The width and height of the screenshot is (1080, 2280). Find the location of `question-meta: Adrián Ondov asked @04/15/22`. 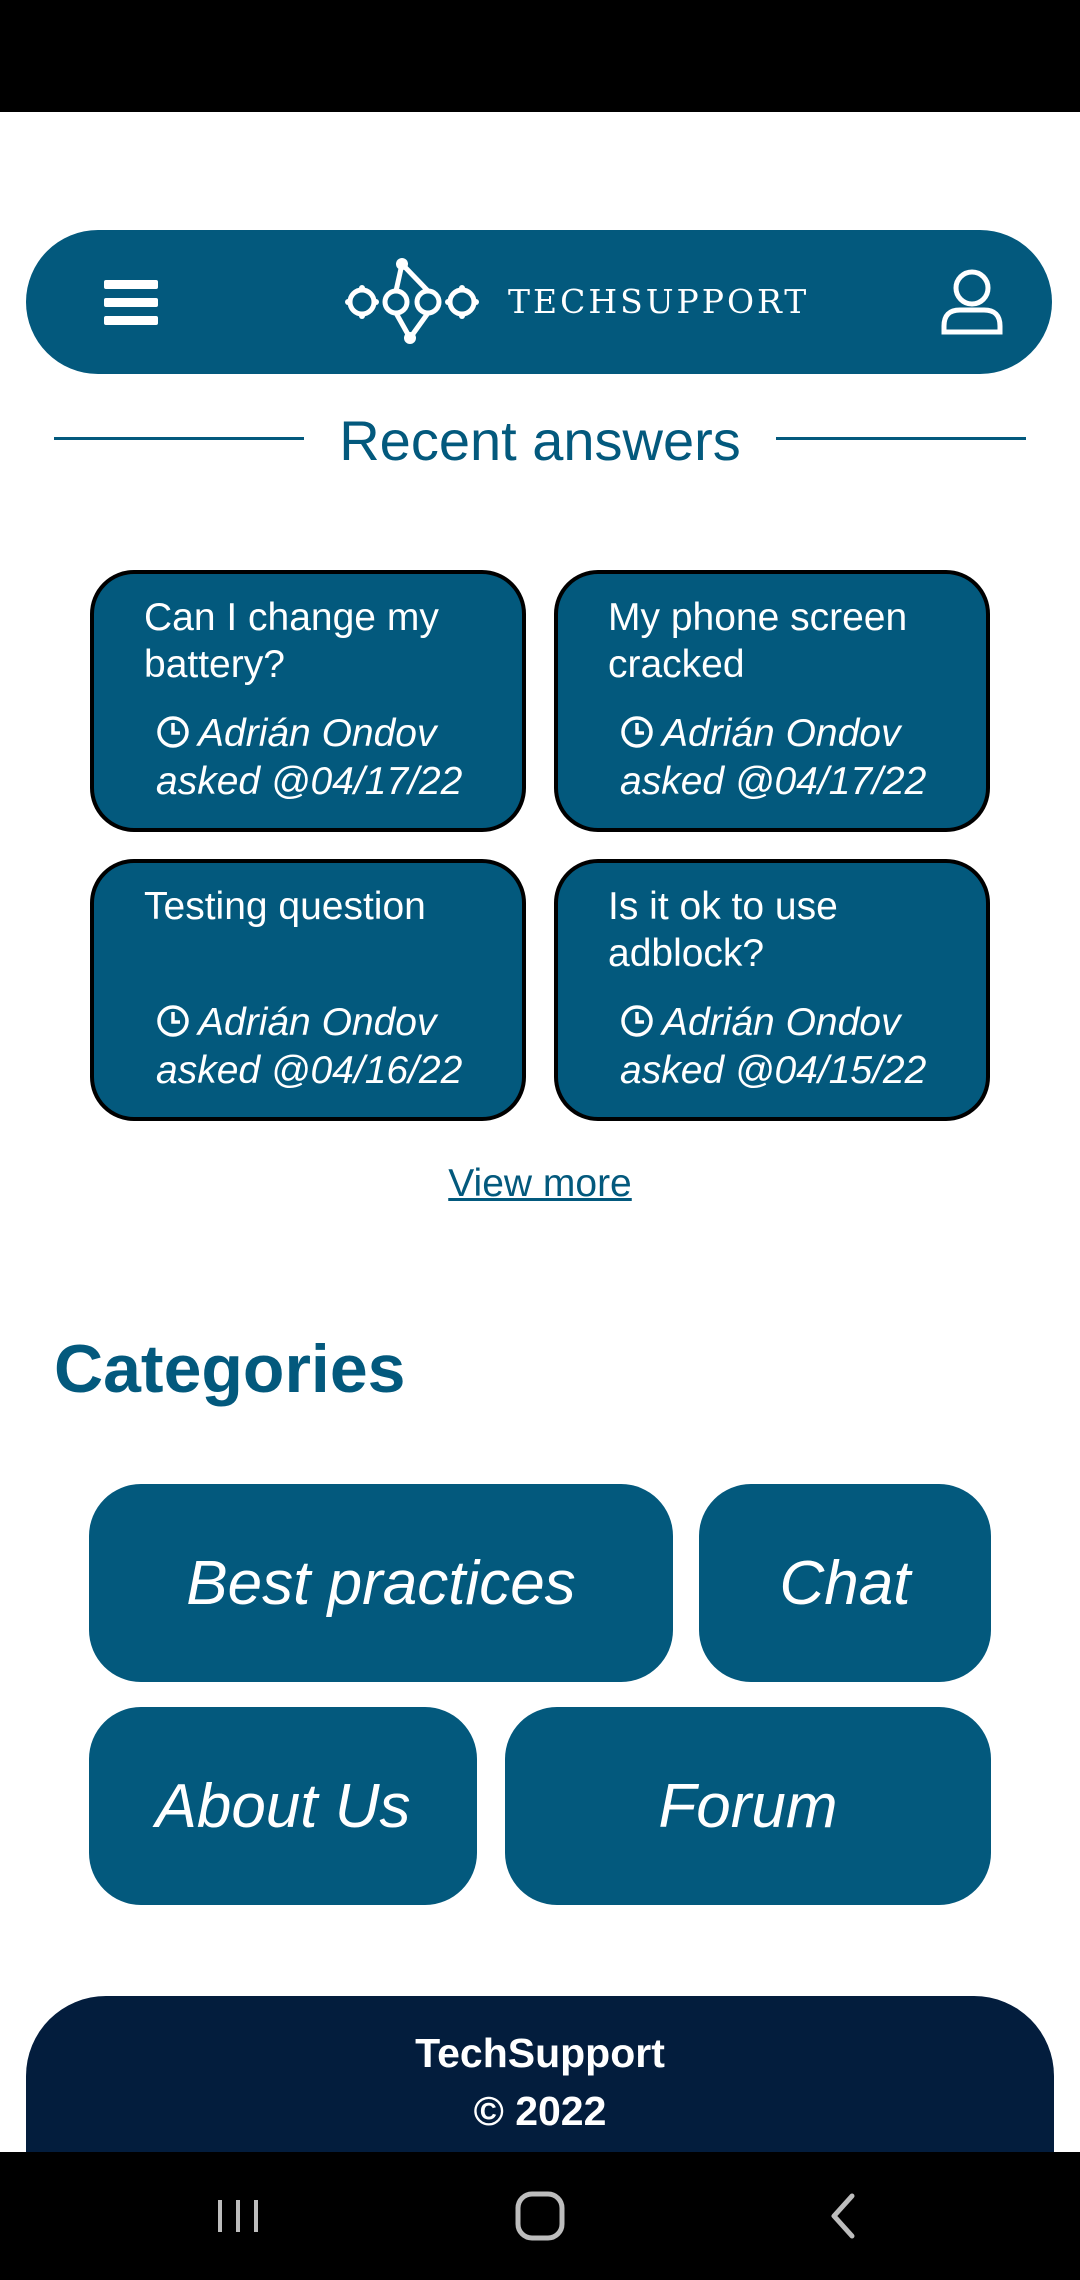

question-meta: Adrián Ondov asked @04/15/22 is located at coordinates (800, 1047).